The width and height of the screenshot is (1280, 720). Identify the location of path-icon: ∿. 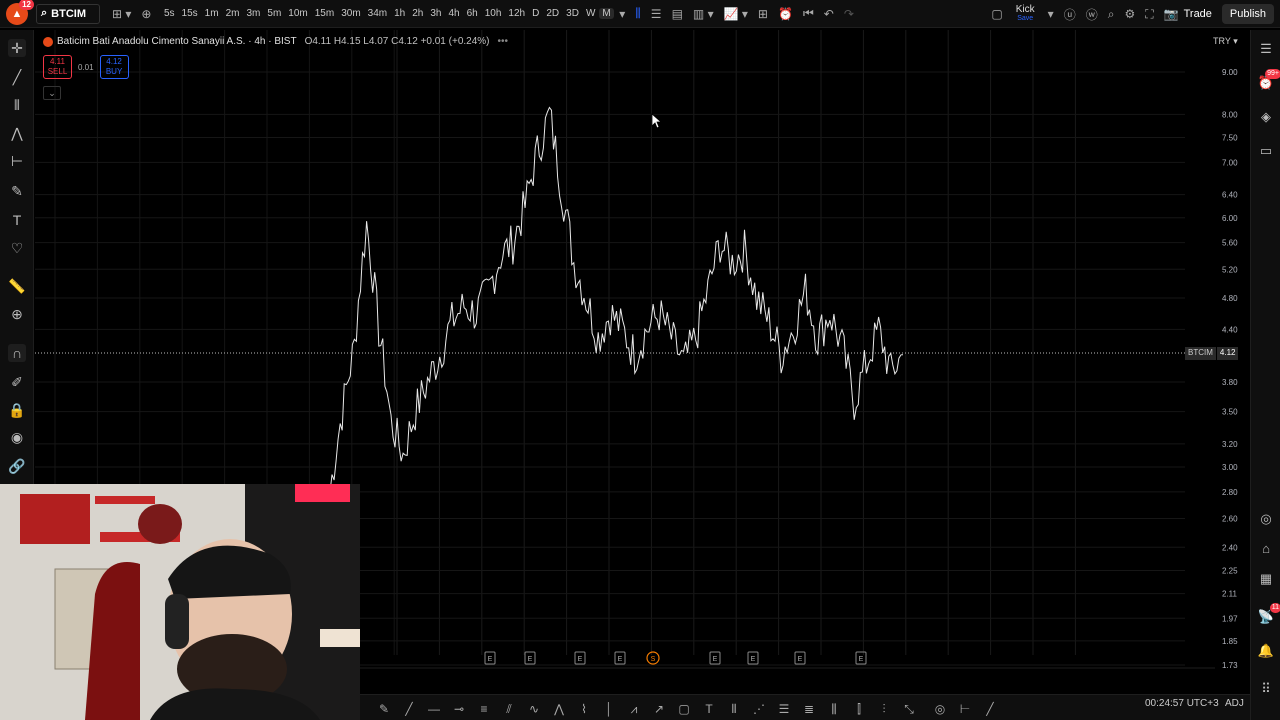
(534, 709).